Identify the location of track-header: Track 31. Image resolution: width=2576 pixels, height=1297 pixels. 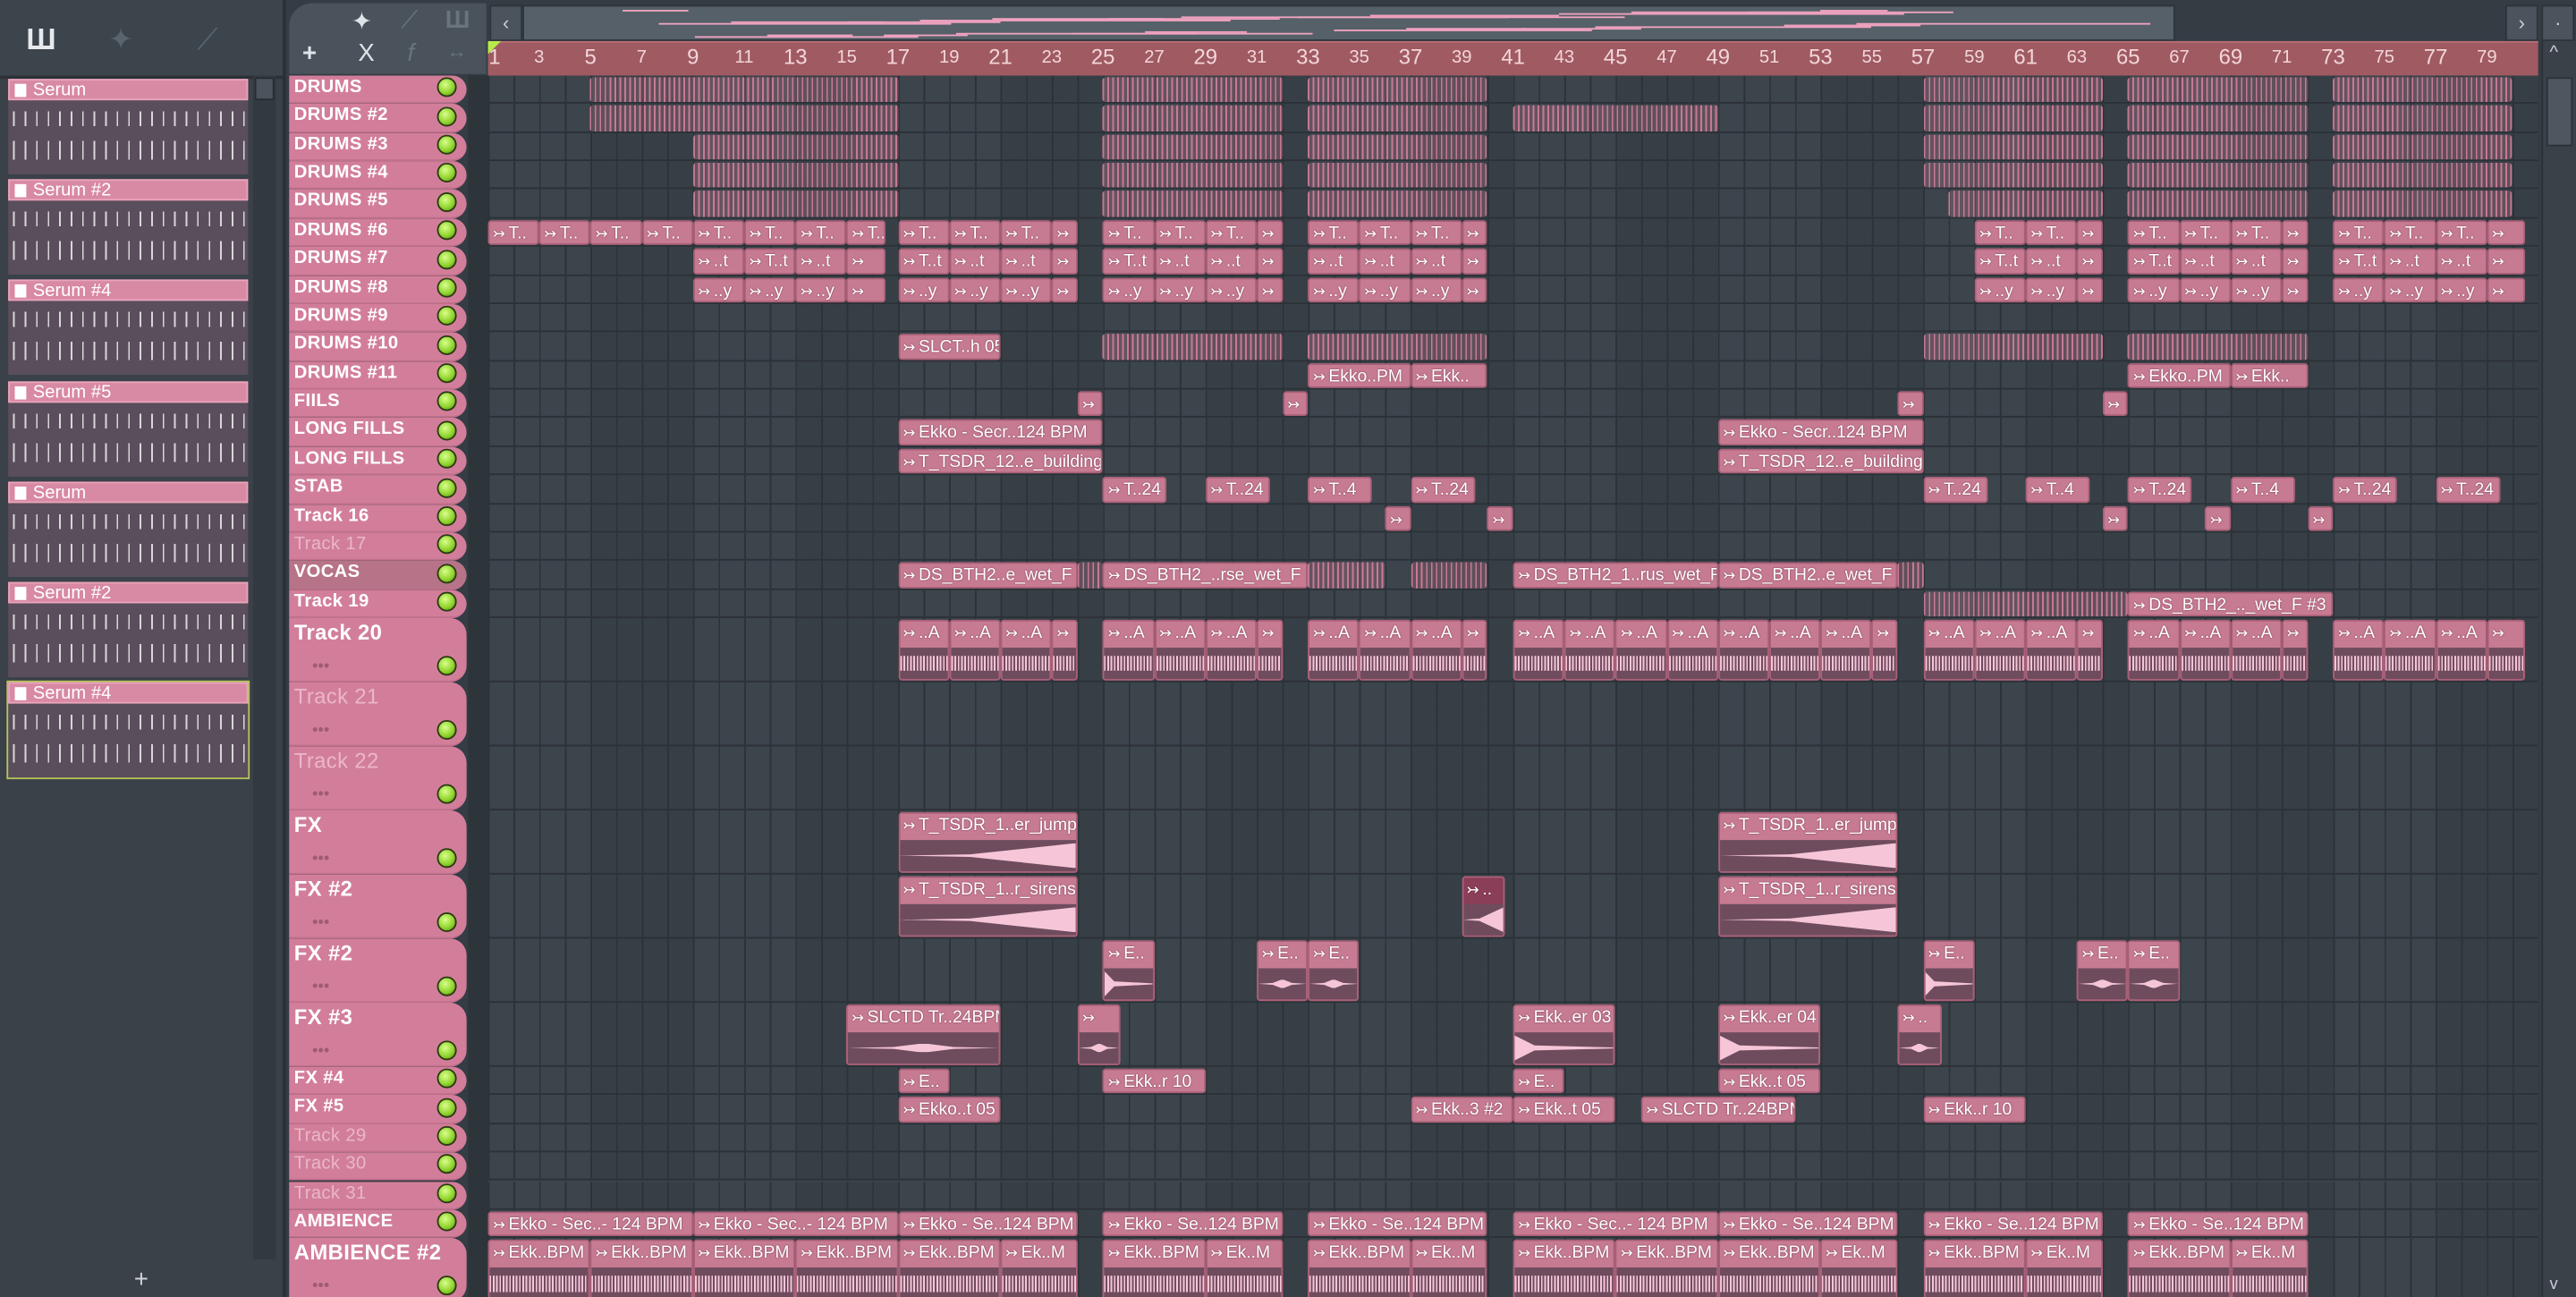
(378, 1195).